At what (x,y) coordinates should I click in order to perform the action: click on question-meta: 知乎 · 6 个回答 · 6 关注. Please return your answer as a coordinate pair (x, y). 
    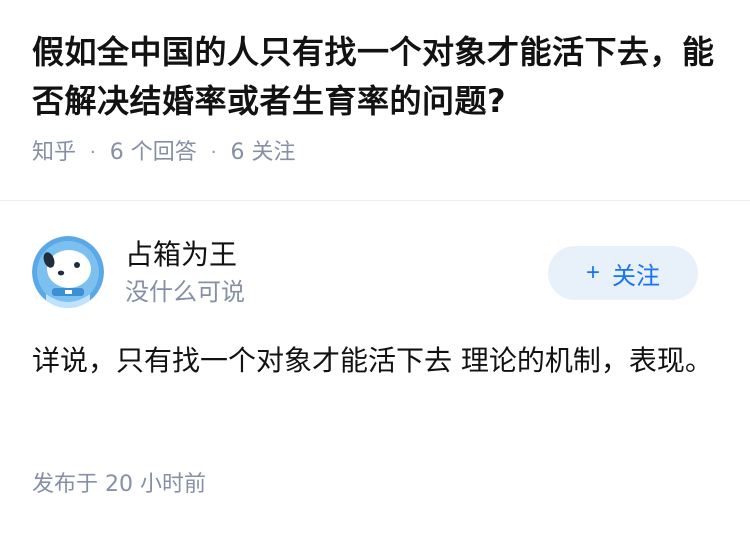
    Looking at the image, I should click on (377, 153).